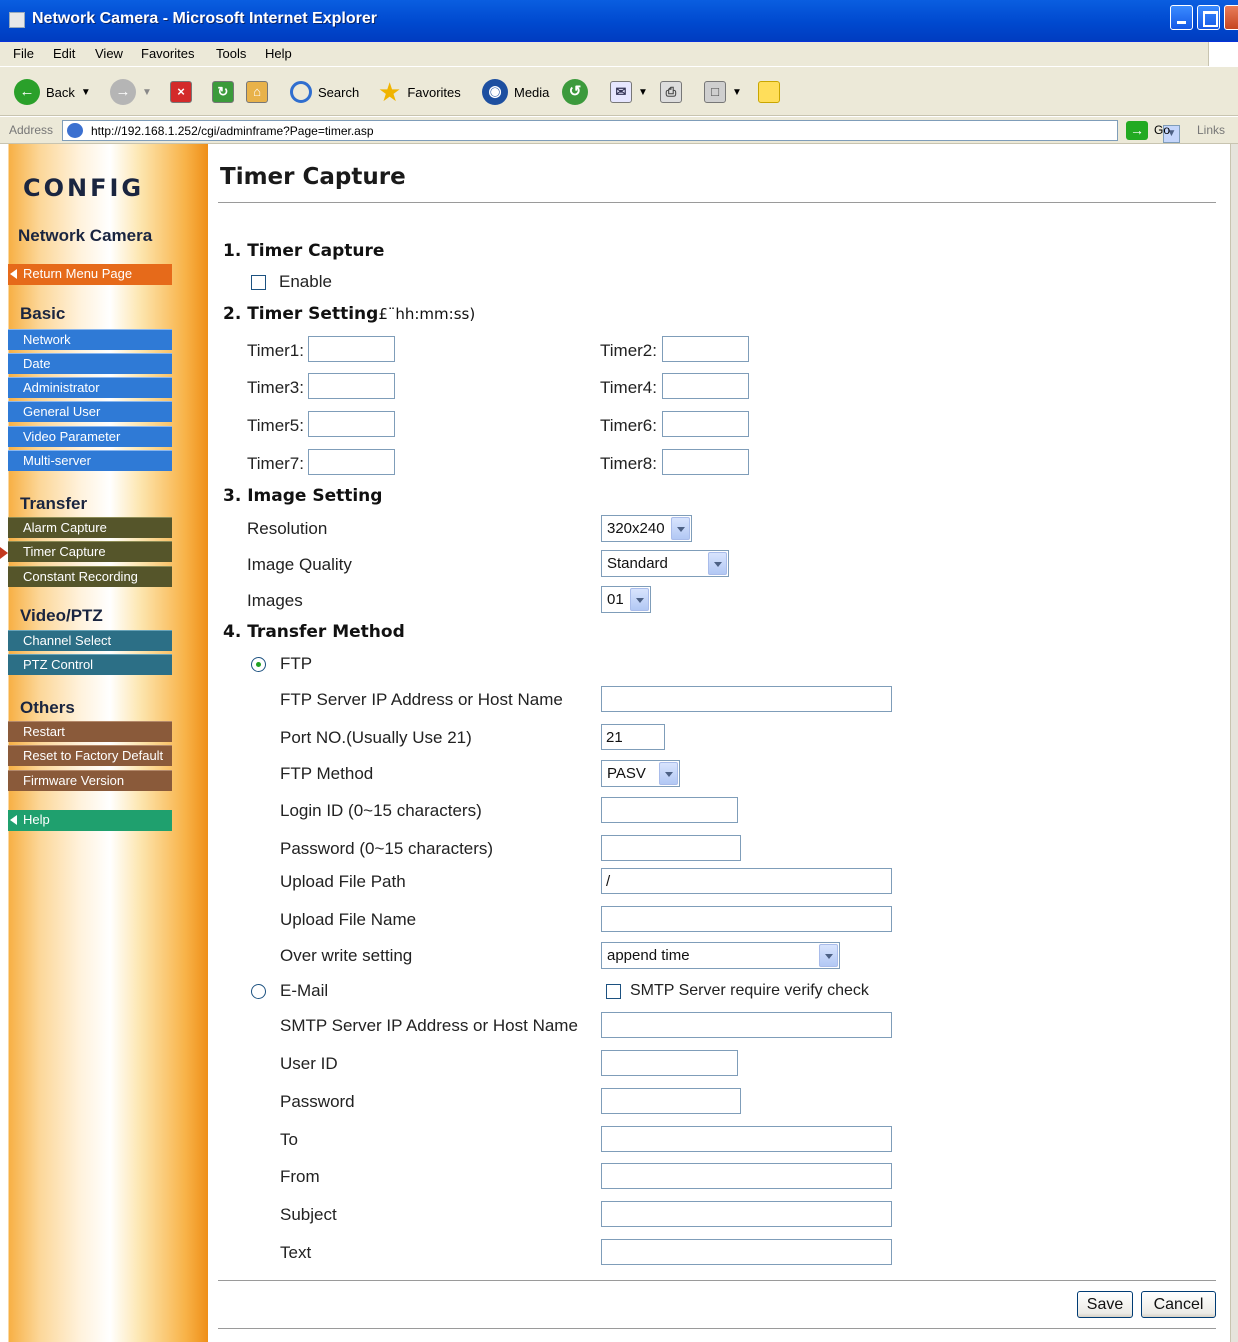  What do you see at coordinates (1178, 1304) in the screenshot?
I see `cancel-button: Cancel` at bounding box center [1178, 1304].